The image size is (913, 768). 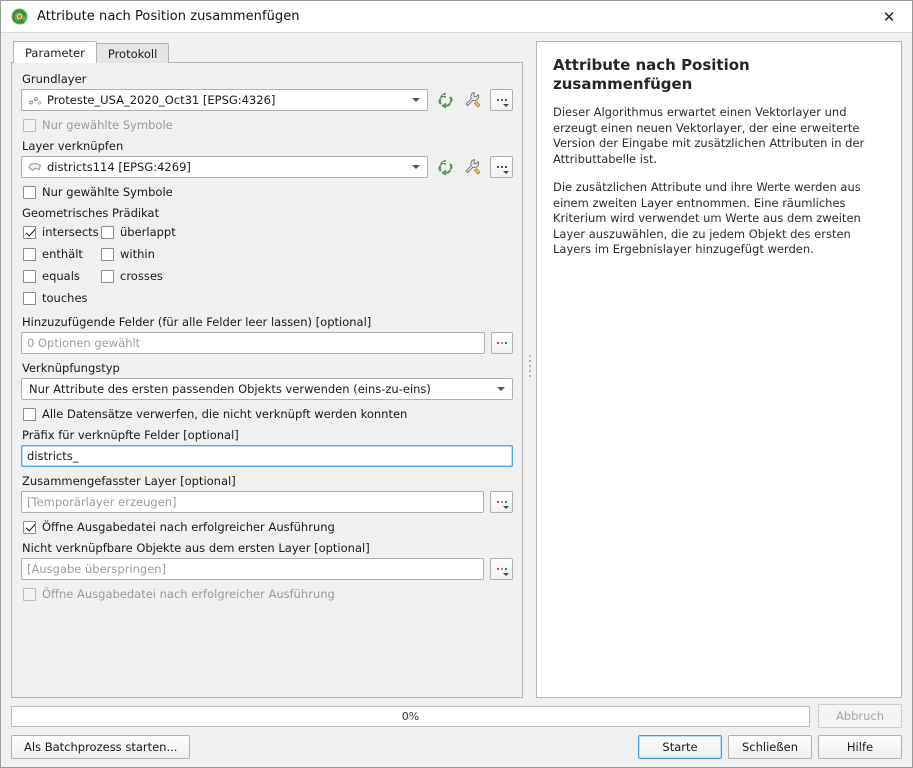 What do you see at coordinates (501, 569) in the screenshot?
I see `unjoinable-browse-button` at bounding box center [501, 569].